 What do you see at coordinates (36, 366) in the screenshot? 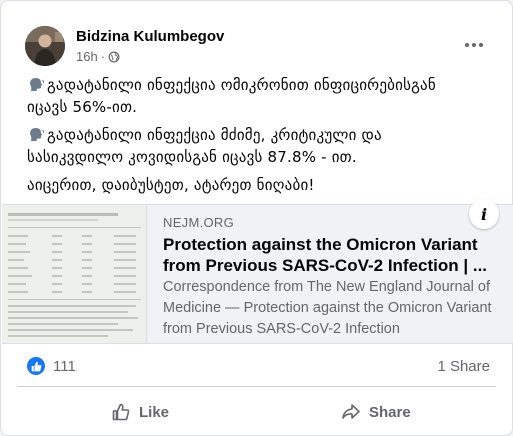
I see `like-reaction-icon` at bounding box center [36, 366].